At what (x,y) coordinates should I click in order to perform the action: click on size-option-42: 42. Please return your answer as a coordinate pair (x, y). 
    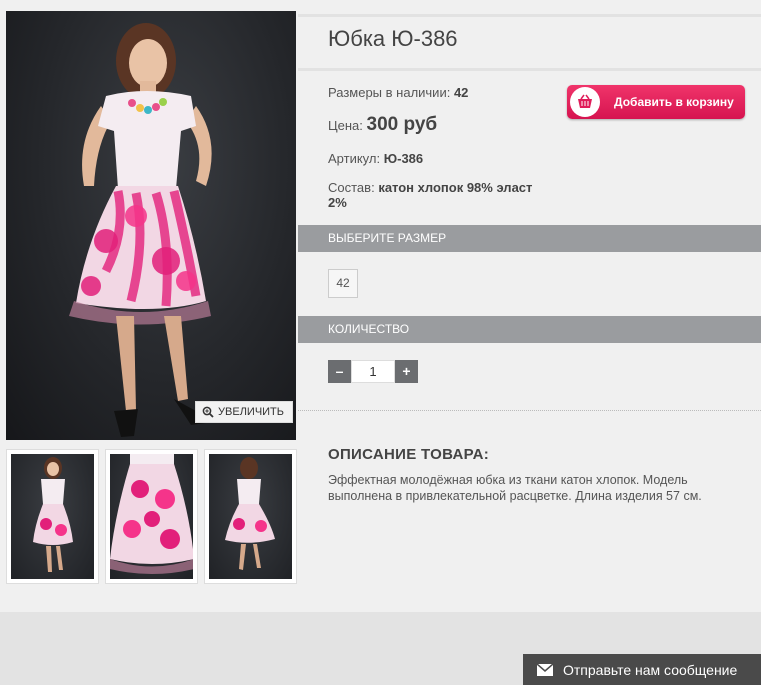
    Looking at the image, I should click on (343, 283).